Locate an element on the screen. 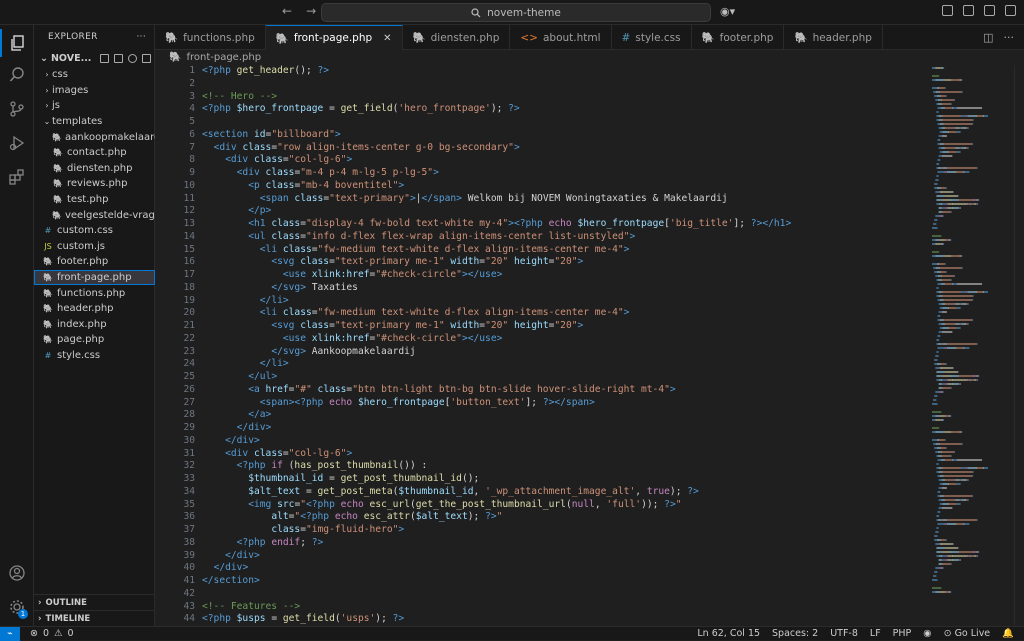 The image size is (1024, 641). tree-folder: ⌄ templates is located at coordinates (94, 122).